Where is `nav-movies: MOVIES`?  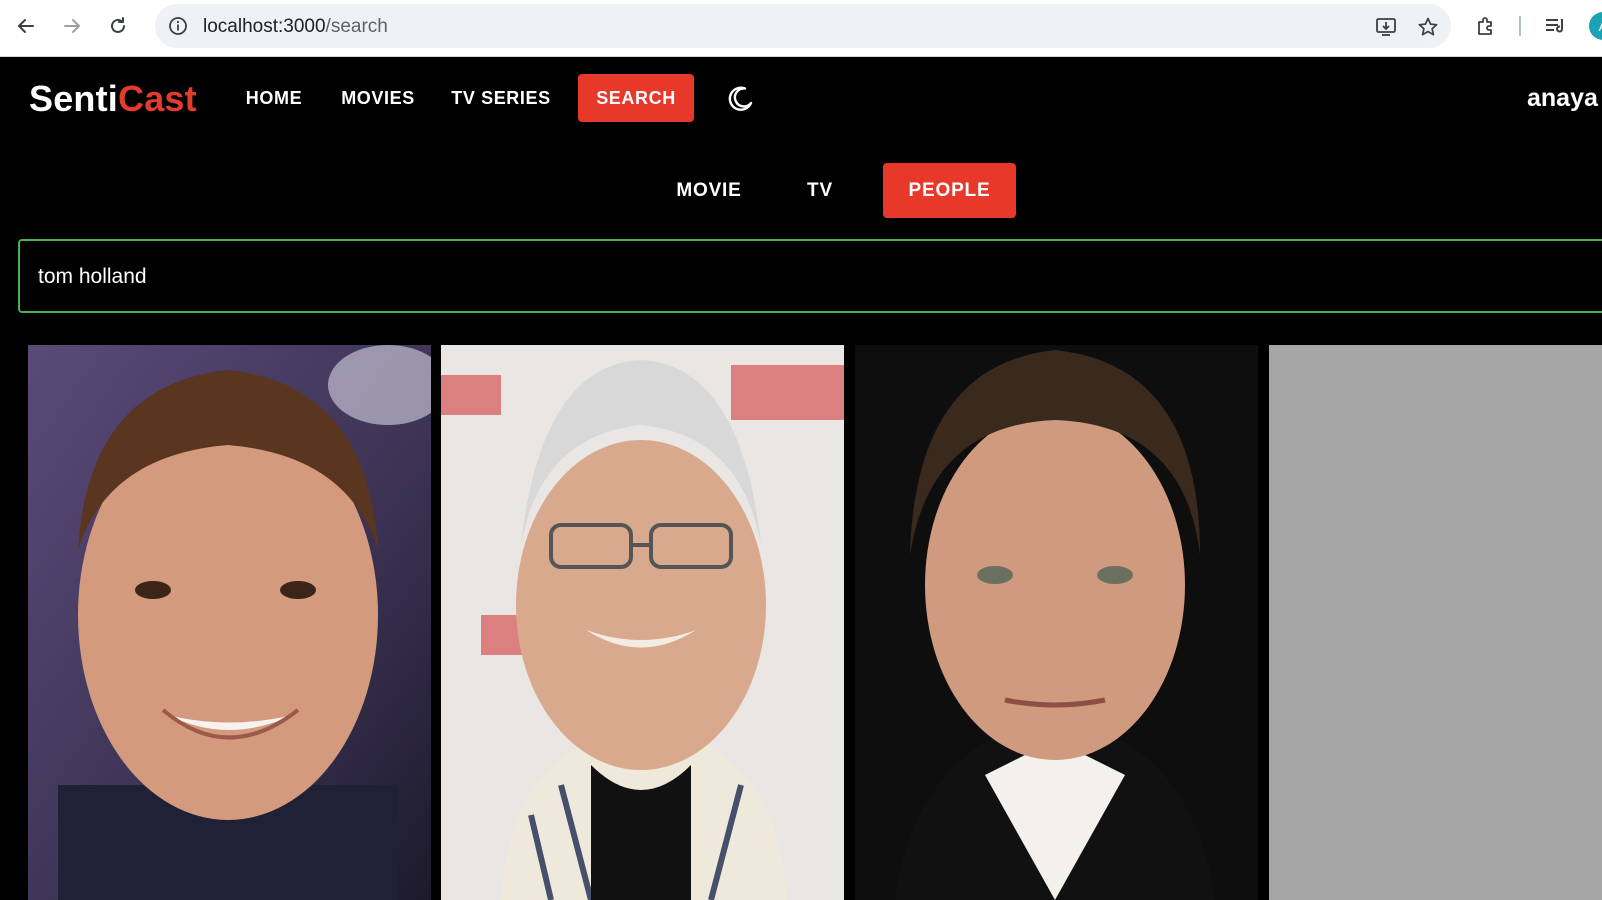
nav-movies: MOVIES is located at coordinates (378, 98).